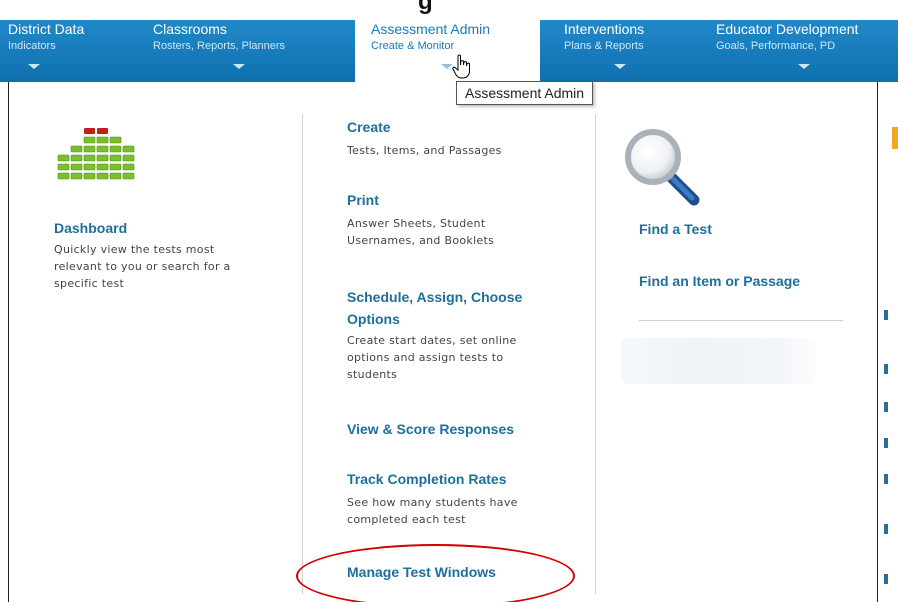 The image size is (898, 602). What do you see at coordinates (889, 342) in the screenshot?
I see `background-page-edge` at bounding box center [889, 342].